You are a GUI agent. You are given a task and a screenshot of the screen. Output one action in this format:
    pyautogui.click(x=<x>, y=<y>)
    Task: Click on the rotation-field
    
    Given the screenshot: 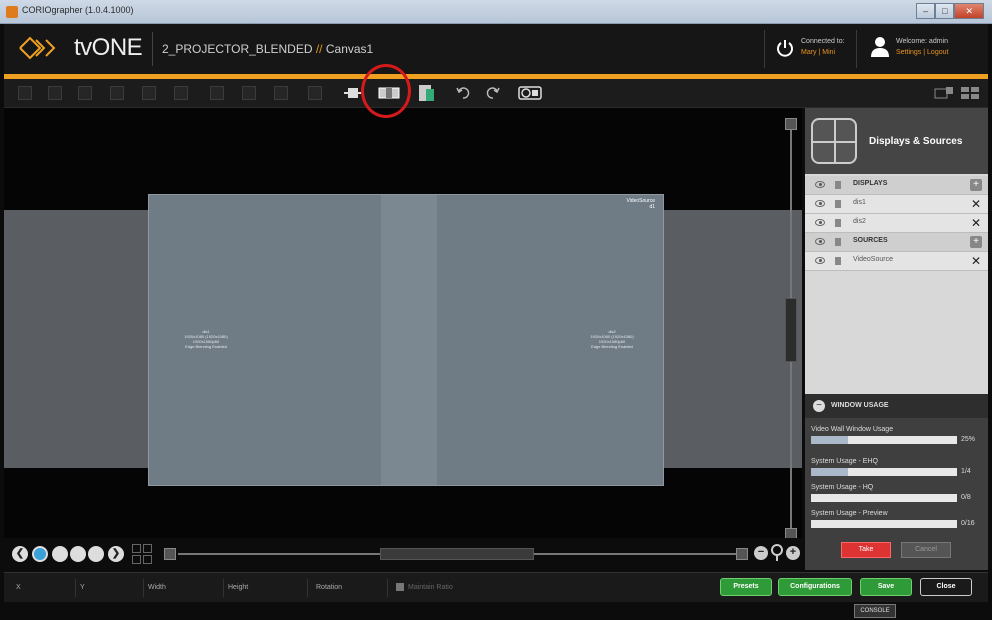 What is the action you would take?
    pyautogui.click(x=368, y=588)
    